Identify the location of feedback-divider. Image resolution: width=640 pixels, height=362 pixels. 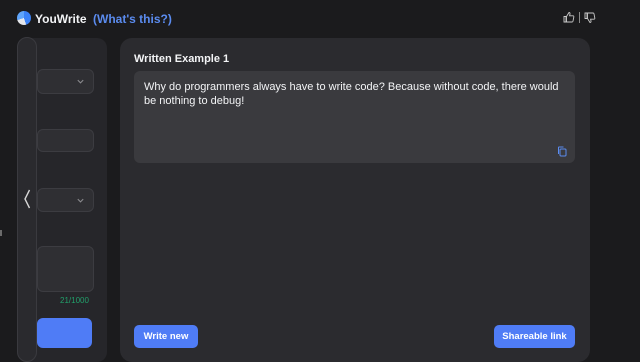
(579, 17).